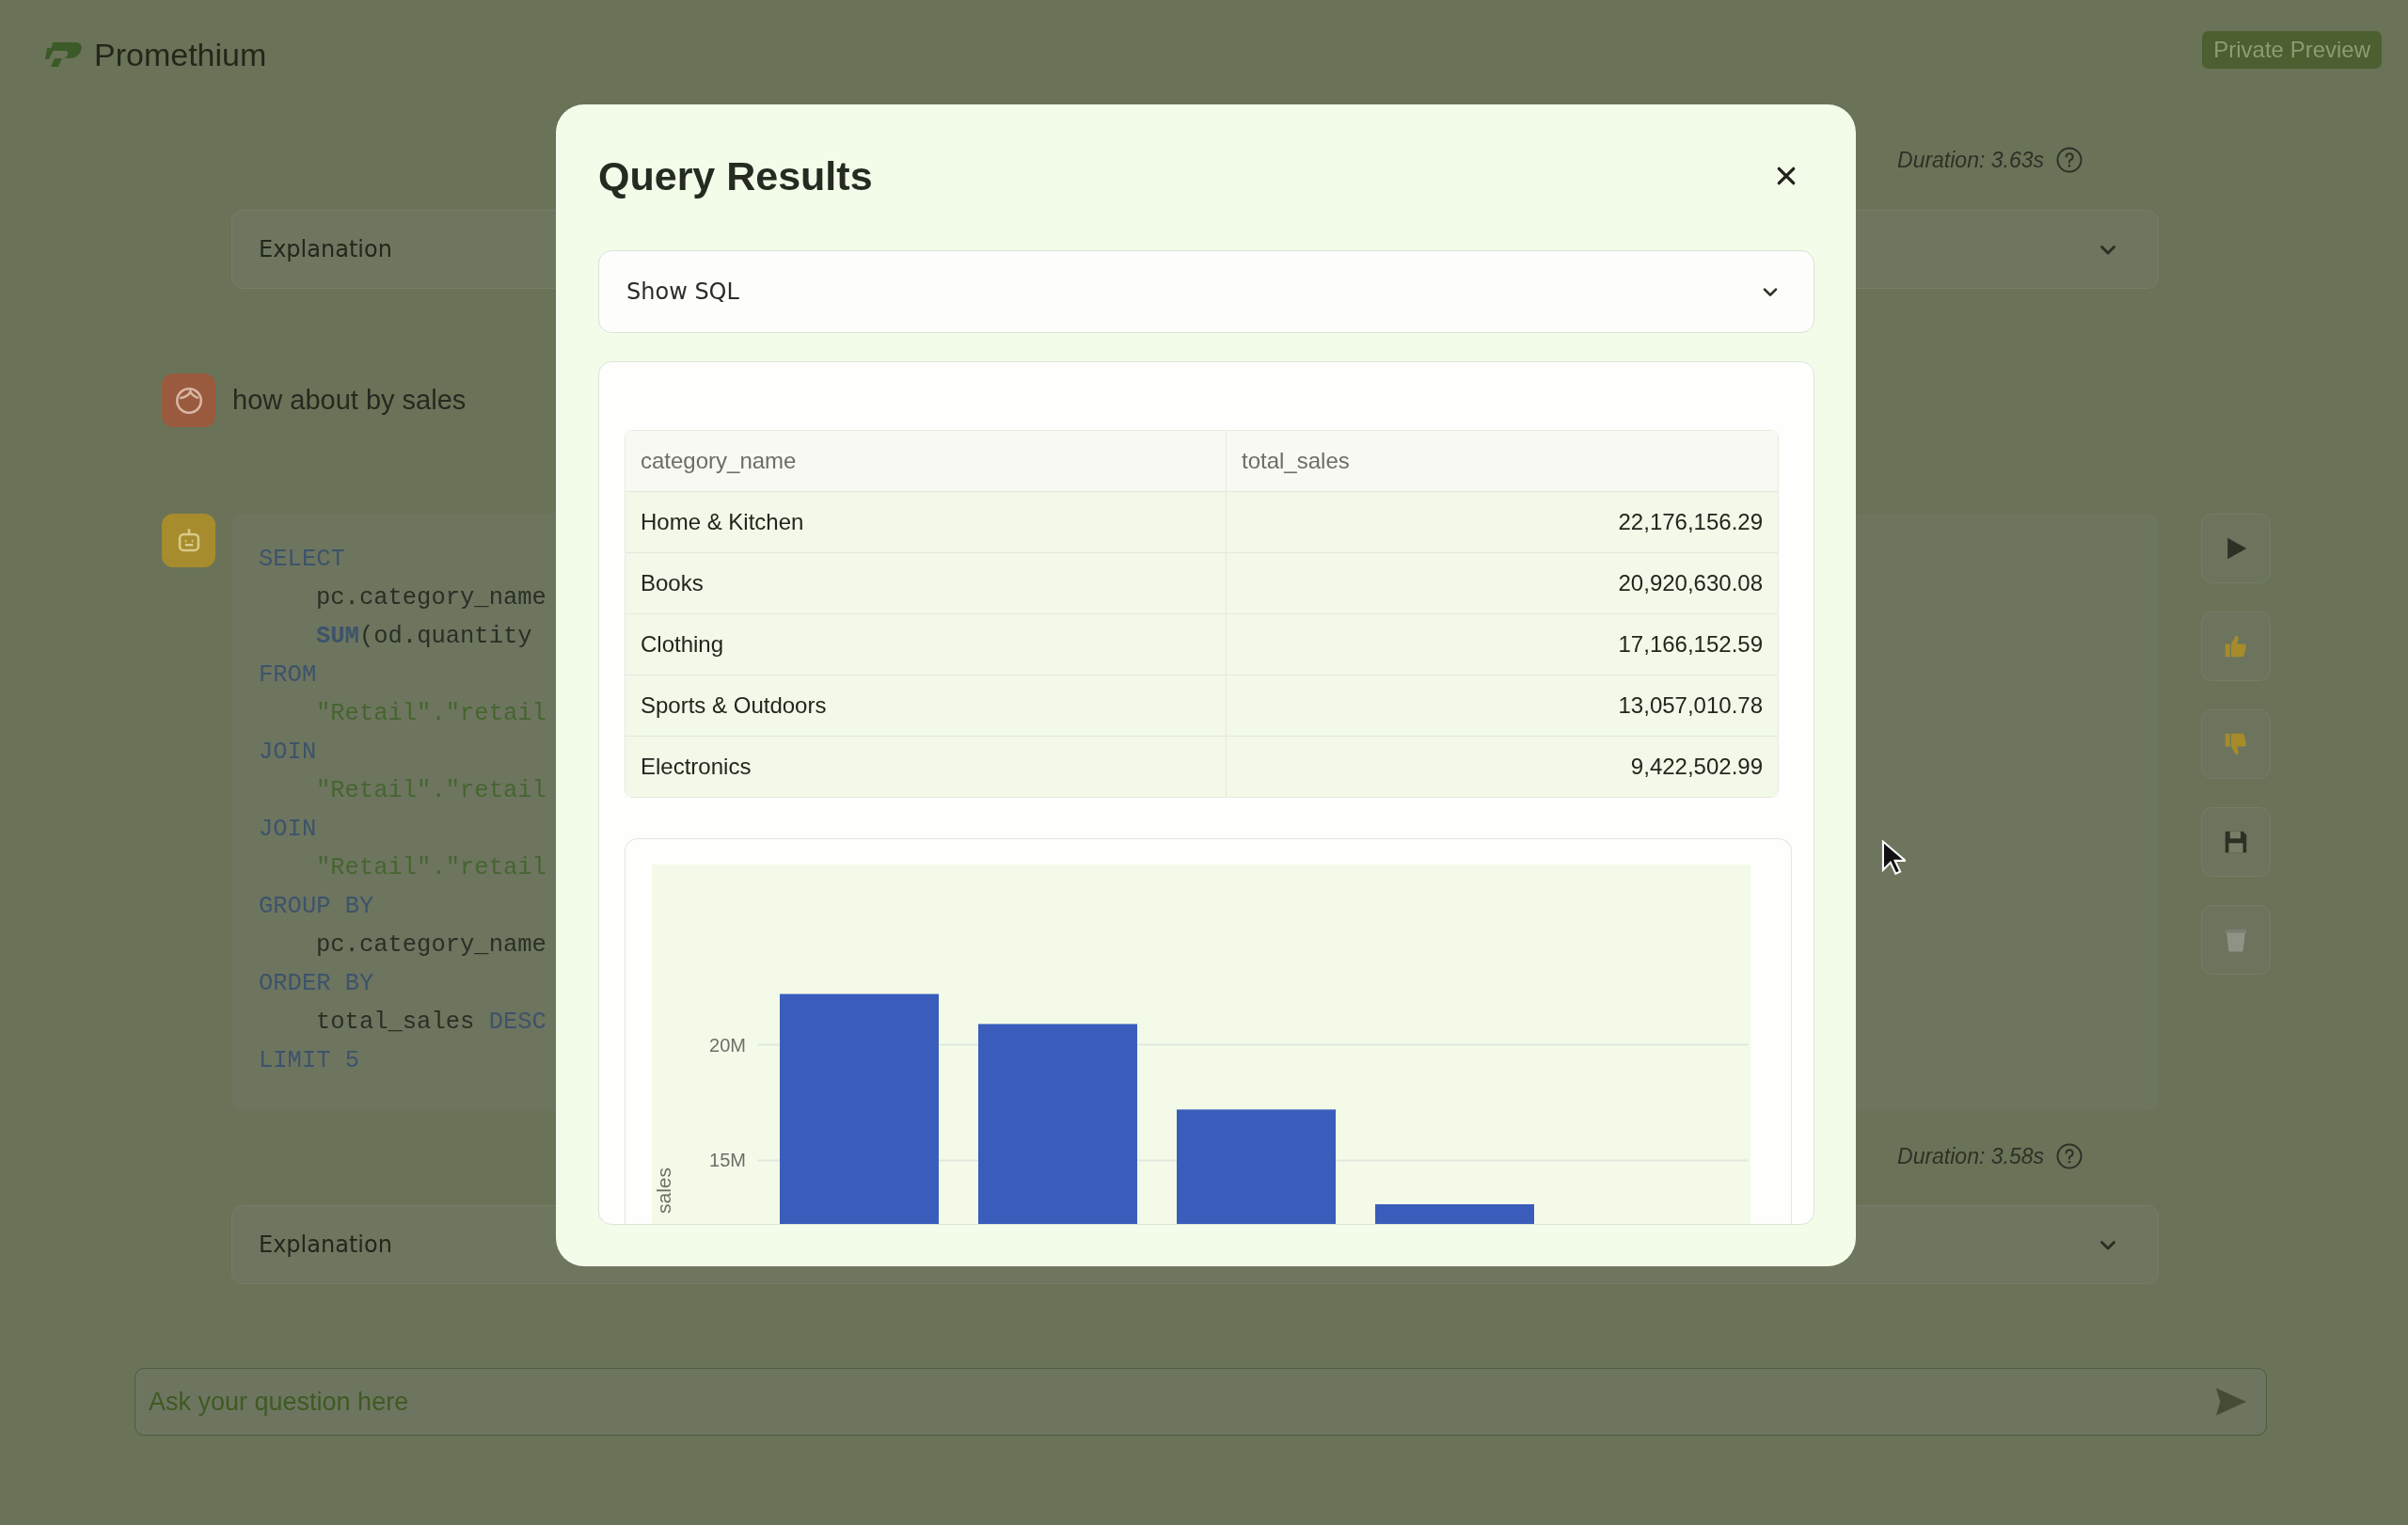 Image resolution: width=2408 pixels, height=1525 pixels. I want to click on y-tick-label: 15M, so click(727, 1160).